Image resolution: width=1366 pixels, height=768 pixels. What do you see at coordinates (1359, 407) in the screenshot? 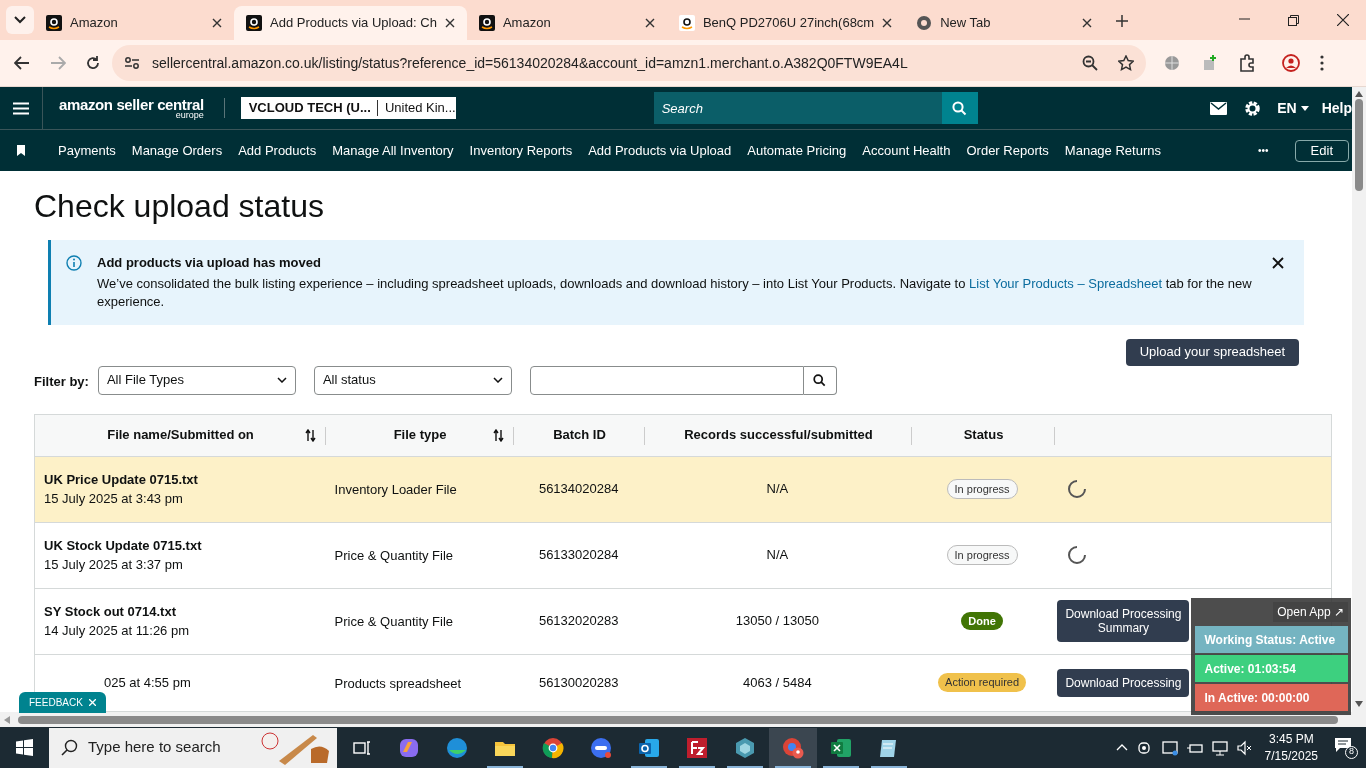
I see `vertical-scrollbar` at bounding box center [1359, 407].